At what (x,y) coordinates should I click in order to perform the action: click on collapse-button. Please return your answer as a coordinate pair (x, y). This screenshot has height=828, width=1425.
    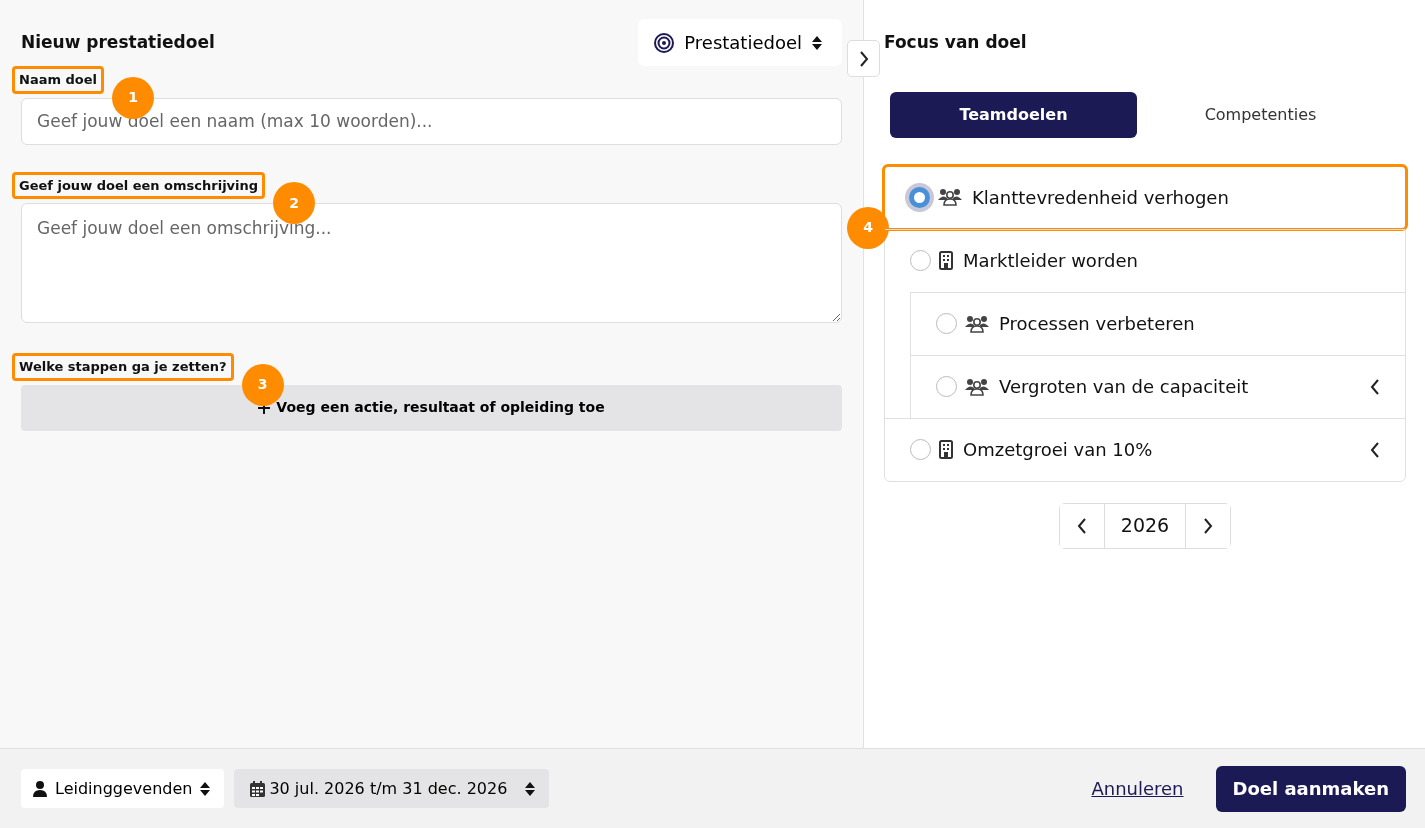
    Looking at the image, I should click on (863, 58).